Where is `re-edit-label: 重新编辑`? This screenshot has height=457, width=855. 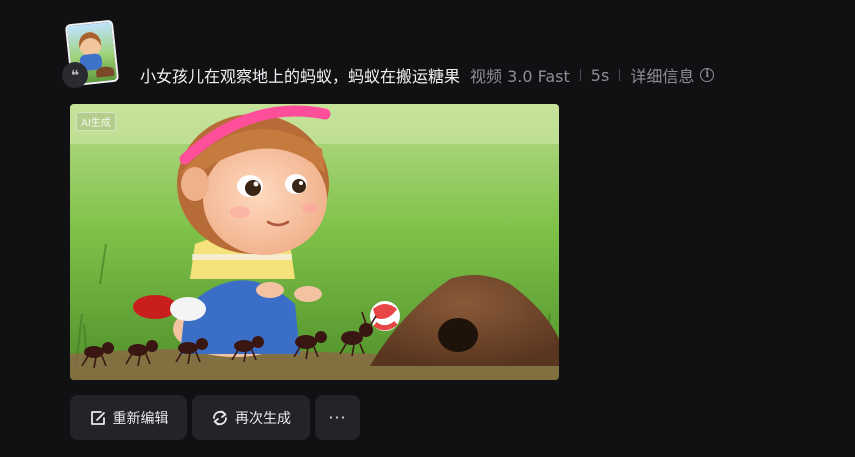
re-edit-label: 重新编辑 is located at coordinates (140, 418).